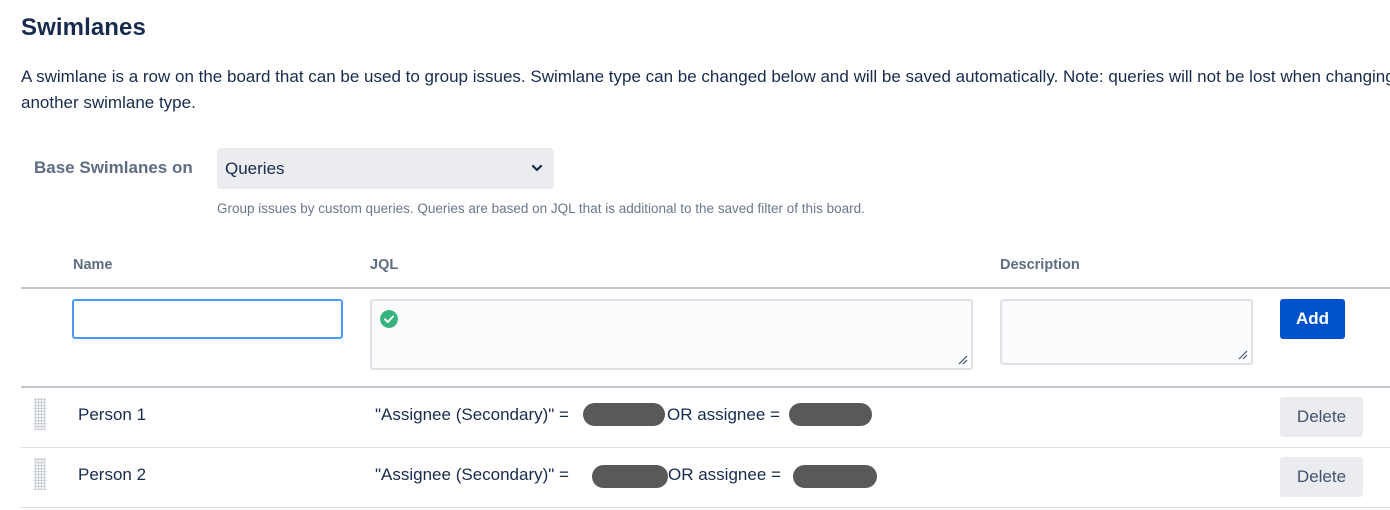 The image size is (1390, 510). Describe the element at coordinates (255, 168) in the screenshot. I see `swimlane-type-value: Queries` at that location.